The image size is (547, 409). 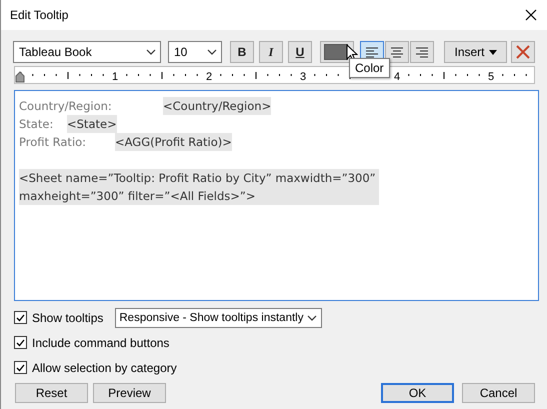 What do you see at coordinates (217, 106) in the screenshot?
I see `field-tag: <Country/Region>` at bounding box center [217, 106].